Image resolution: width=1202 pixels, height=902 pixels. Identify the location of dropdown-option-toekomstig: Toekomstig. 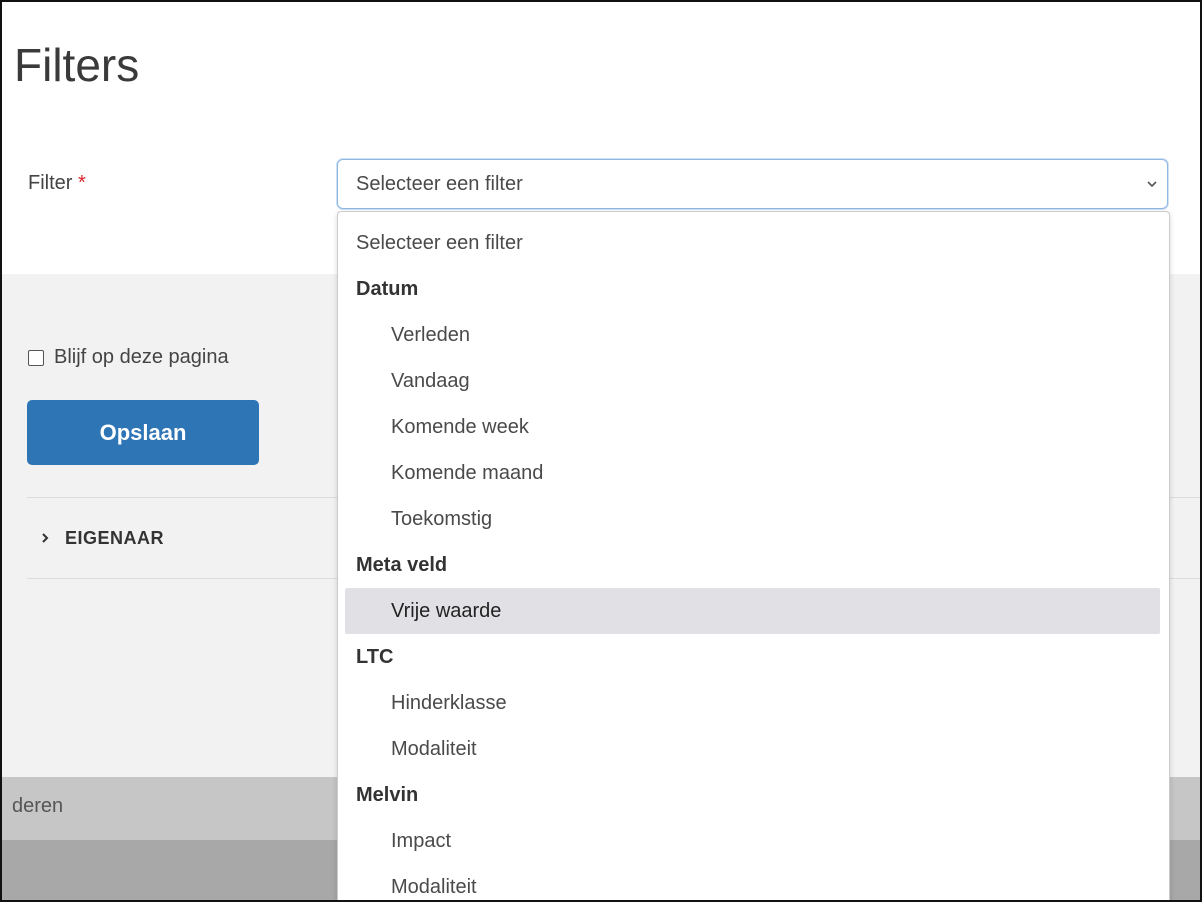
(752, 519).